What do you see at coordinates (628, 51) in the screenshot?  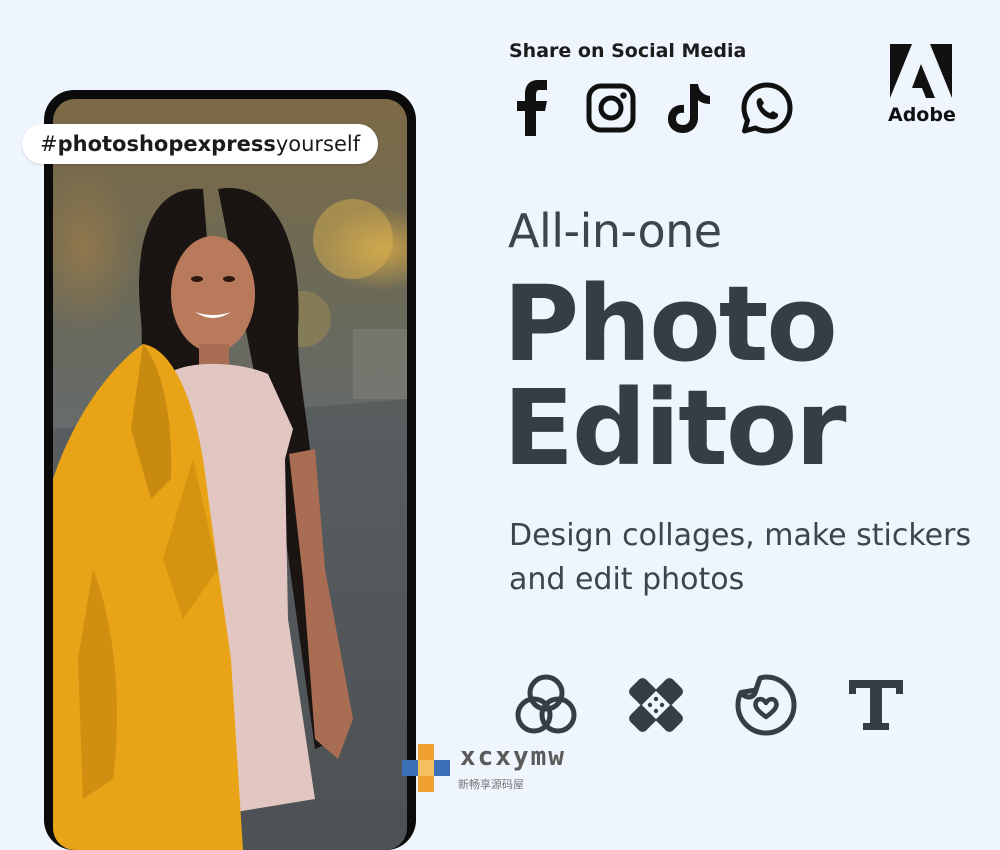 I see `share-title: Share on Social Media` at bounding box center [628, 51].